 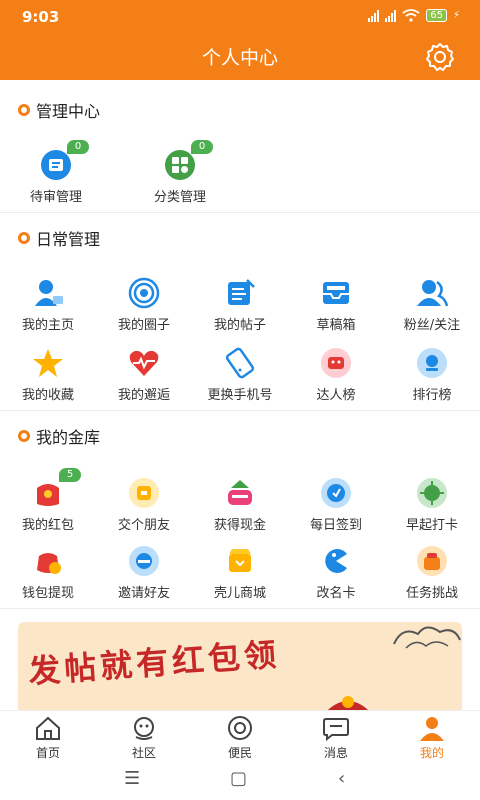 I want to click on home-icon, so click(x=48, y=728).